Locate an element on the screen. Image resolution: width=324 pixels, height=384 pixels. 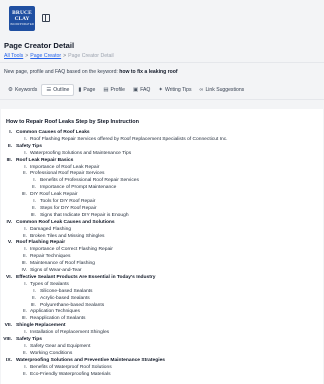
outline-item-text: Roof Leak Repair Basics is located at coordinates (45, 160).